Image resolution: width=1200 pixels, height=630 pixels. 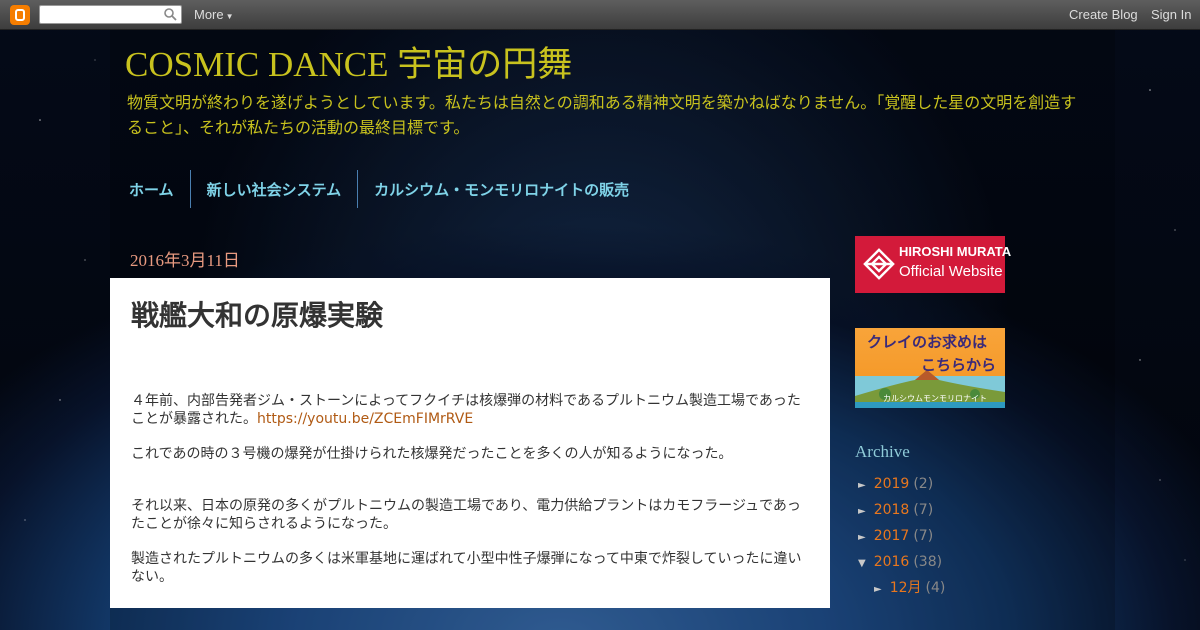 I want to click on blogger-logo-icon, so click(x=20, y=15).